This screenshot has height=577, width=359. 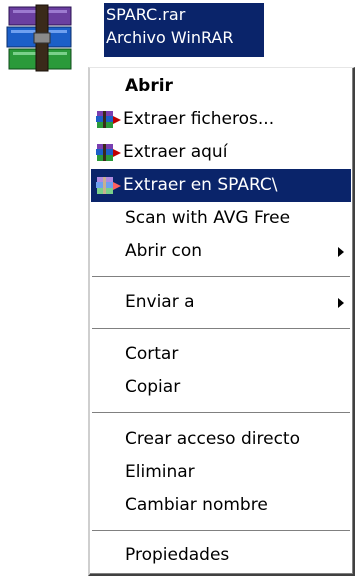 What do you see at coordinates (146, 14) in the screenshot?
I see `file-name: SPARC.rar` at bounding box center [146, 14].